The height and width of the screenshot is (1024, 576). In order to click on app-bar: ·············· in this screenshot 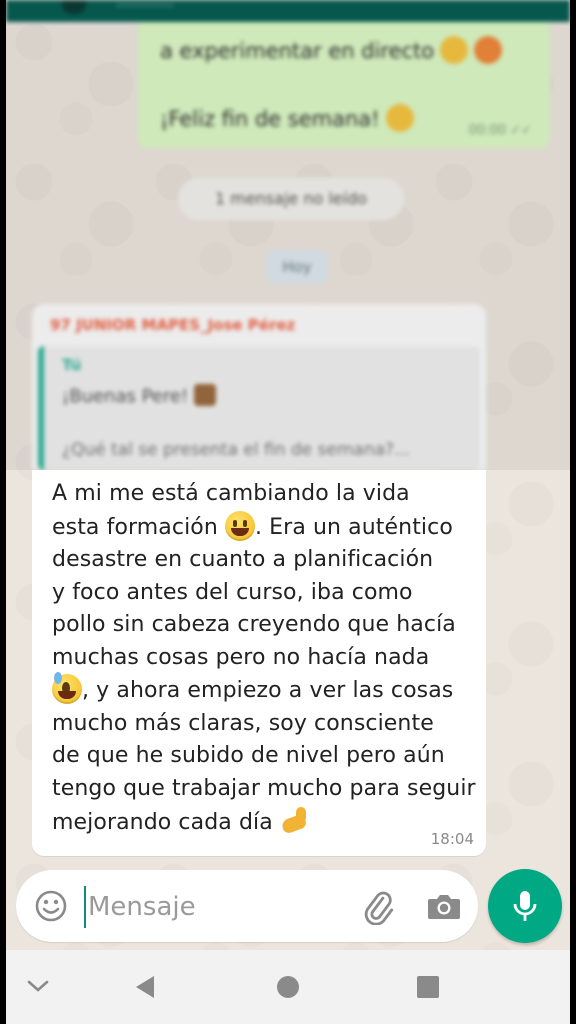, I will do `click(288, 11)`.